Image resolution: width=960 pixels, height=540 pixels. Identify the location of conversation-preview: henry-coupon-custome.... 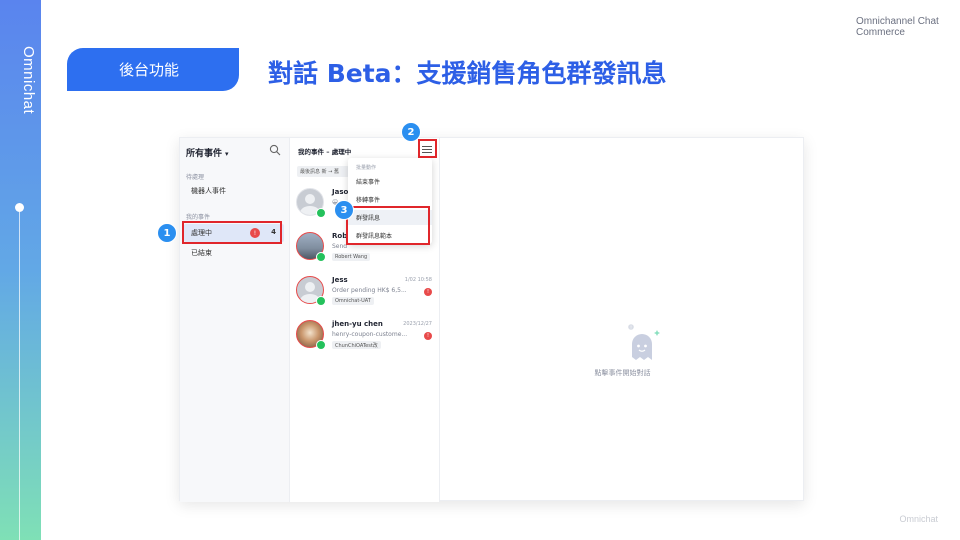
(370, 334).